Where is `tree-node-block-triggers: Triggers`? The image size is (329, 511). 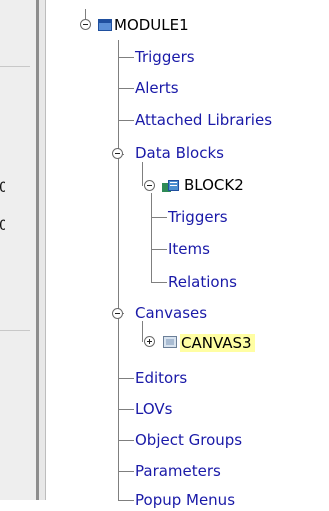 tree-node-block-triggers: Triggers is located at coordinates (198, 217).